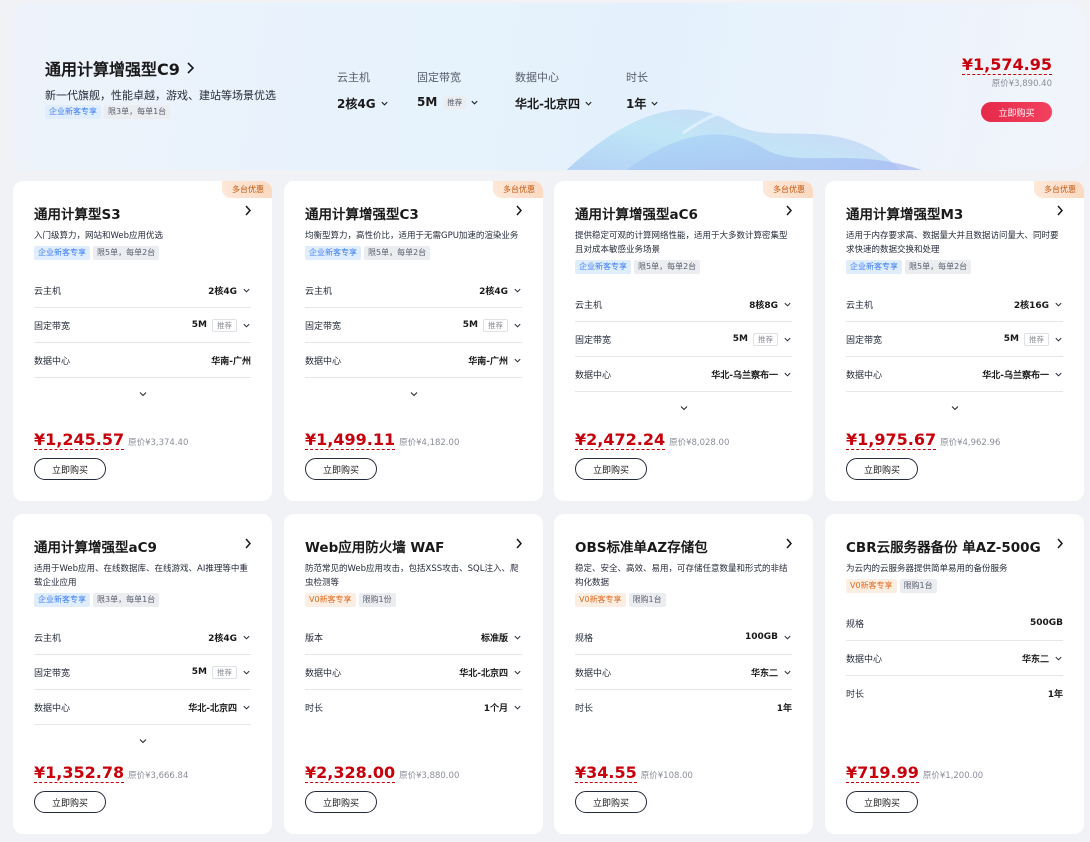  Describe the element at coordinates (350, 440) in the screenshot. I see `card-price: ¥1,499.11` at that location.